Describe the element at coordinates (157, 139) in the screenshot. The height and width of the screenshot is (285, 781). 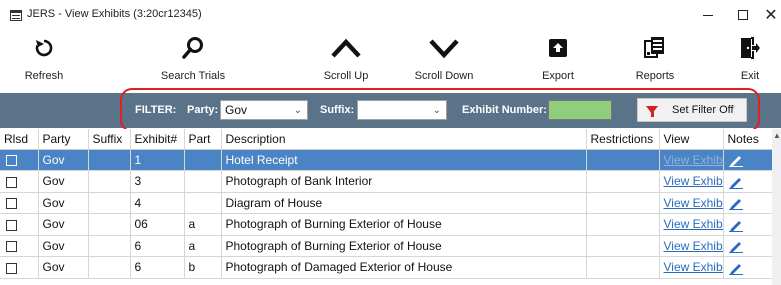
I see `column-header-exhibit: Exhibit#` at that location.